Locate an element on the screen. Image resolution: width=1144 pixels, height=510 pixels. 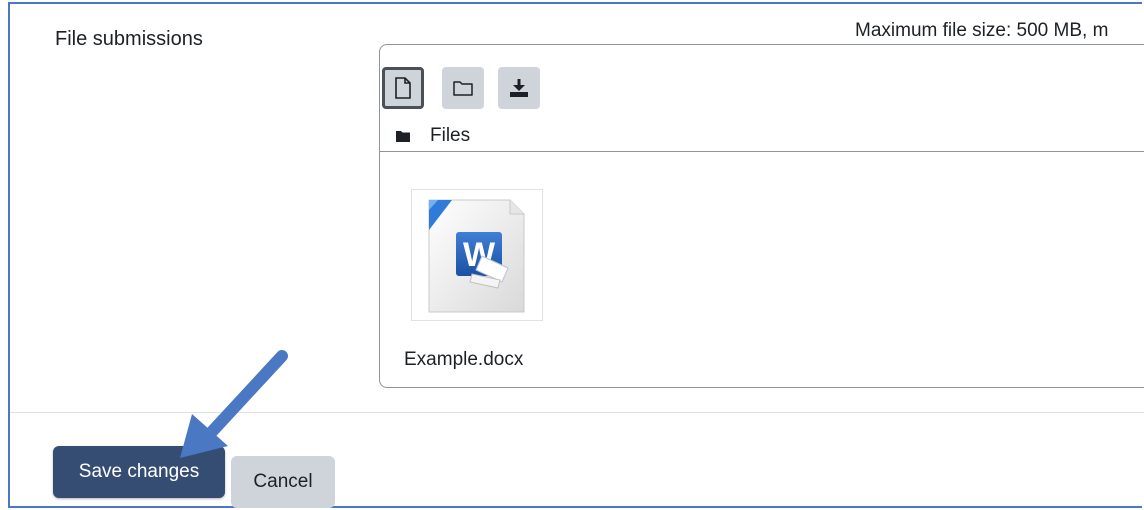
pointer-arrow-icon is located at coordinates (234, 404).